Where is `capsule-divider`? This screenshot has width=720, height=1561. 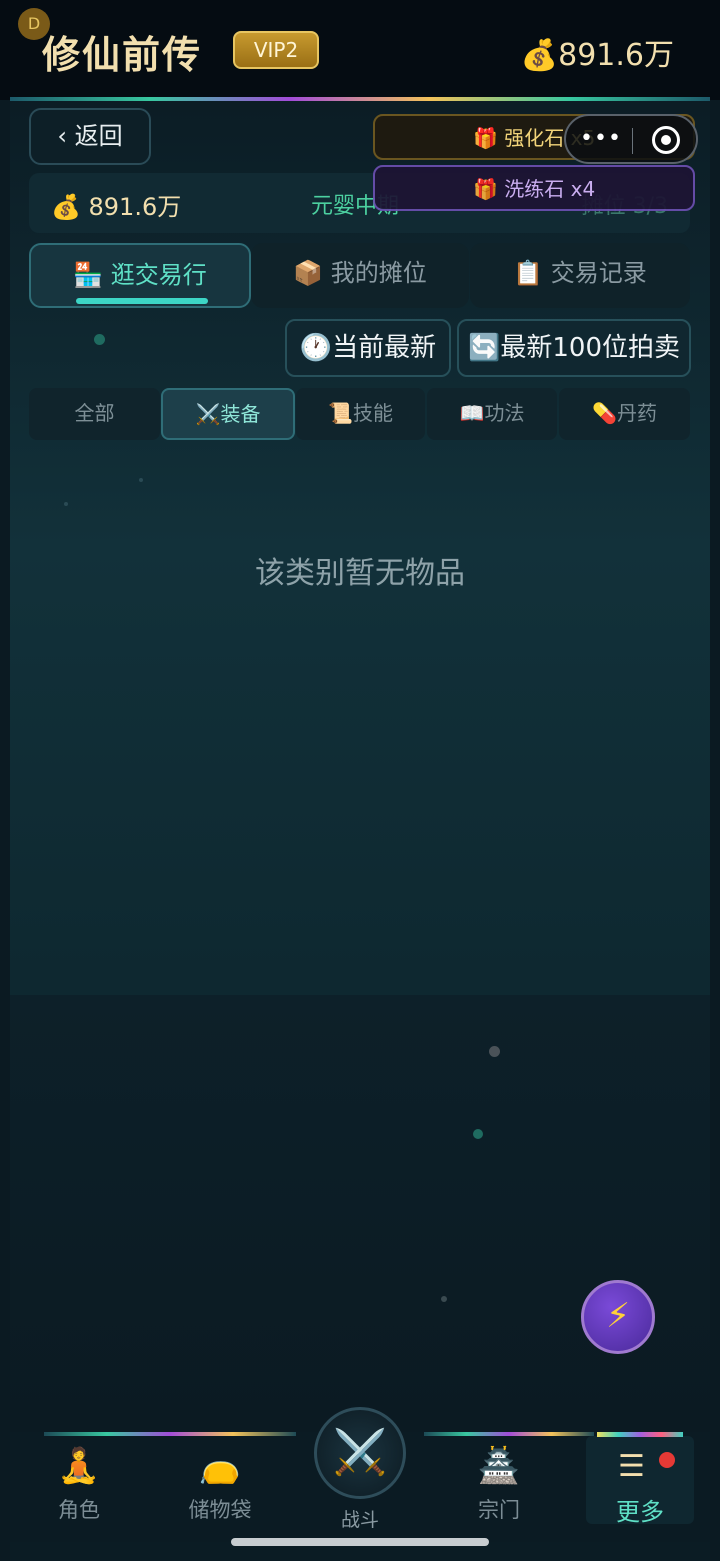
capsule-divider is located at coordinates (632, 141).